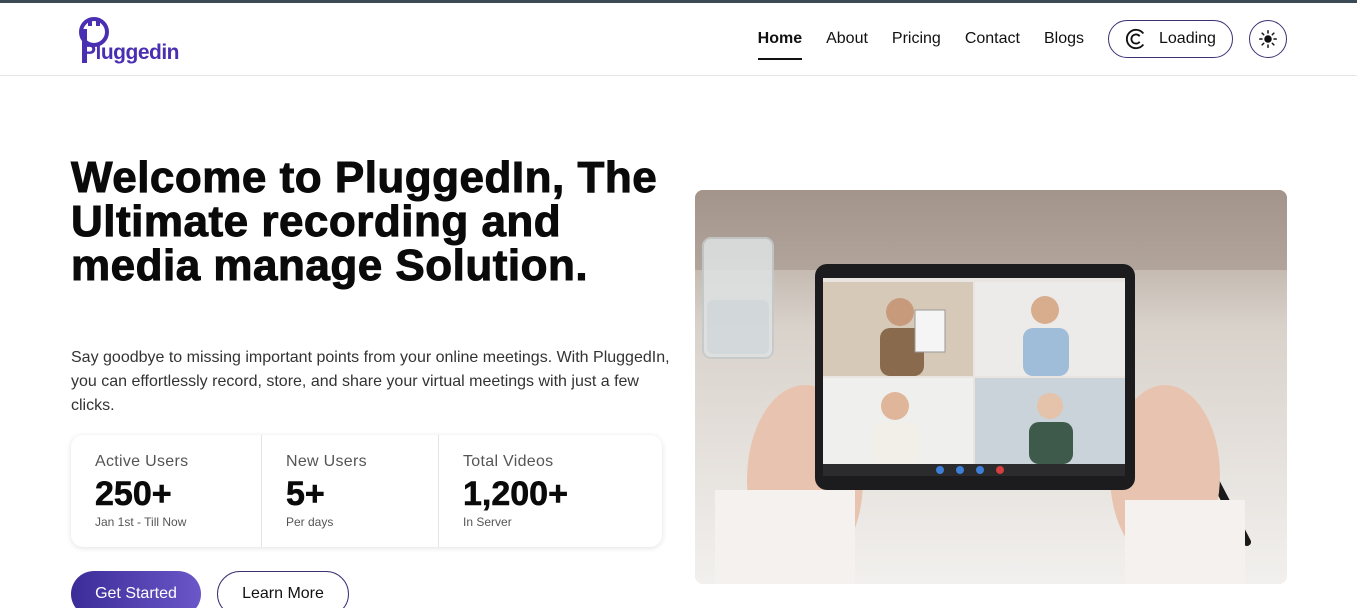 Image resolution: width=1357 pixels, height=608 pixels. I want to click on brand-logo: Pluggedin, so click(129, 42).